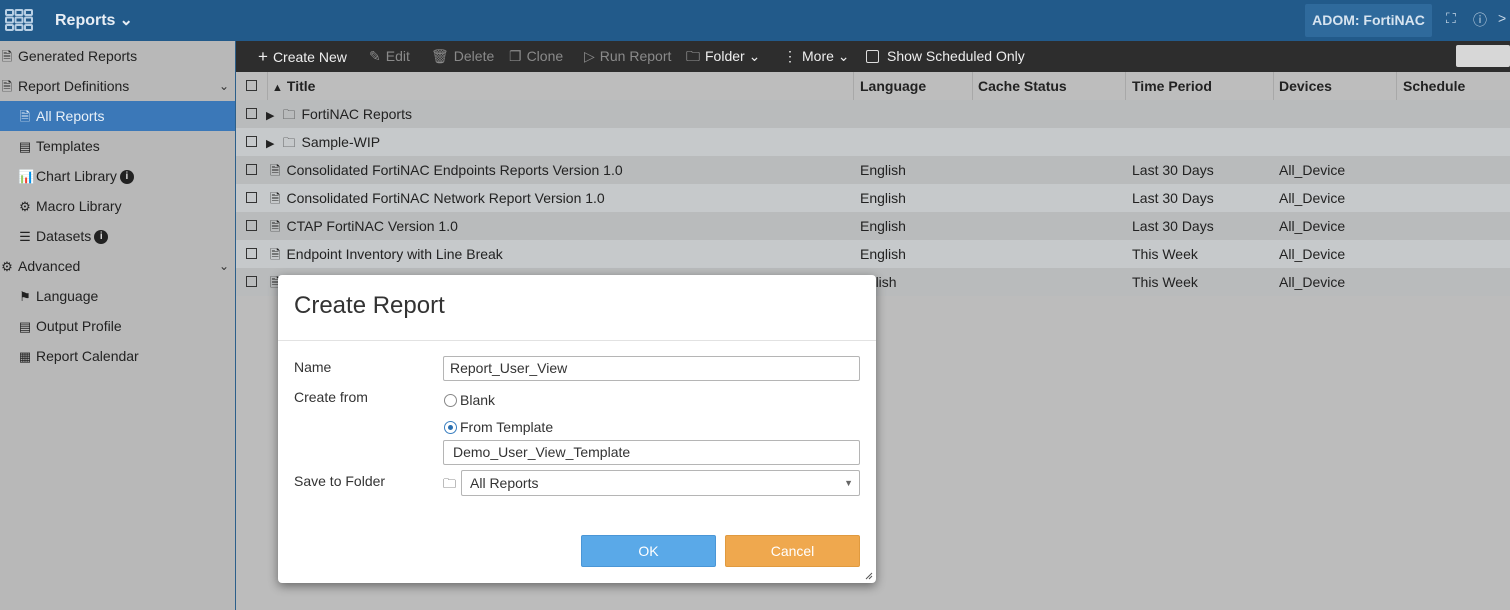 The width and height of the screenshot is (1510, 610). What do you see at coordinates (68, 146) in the screenshot?
I see `sidebar-item-label: Templates` at bounding box center [68, 146].